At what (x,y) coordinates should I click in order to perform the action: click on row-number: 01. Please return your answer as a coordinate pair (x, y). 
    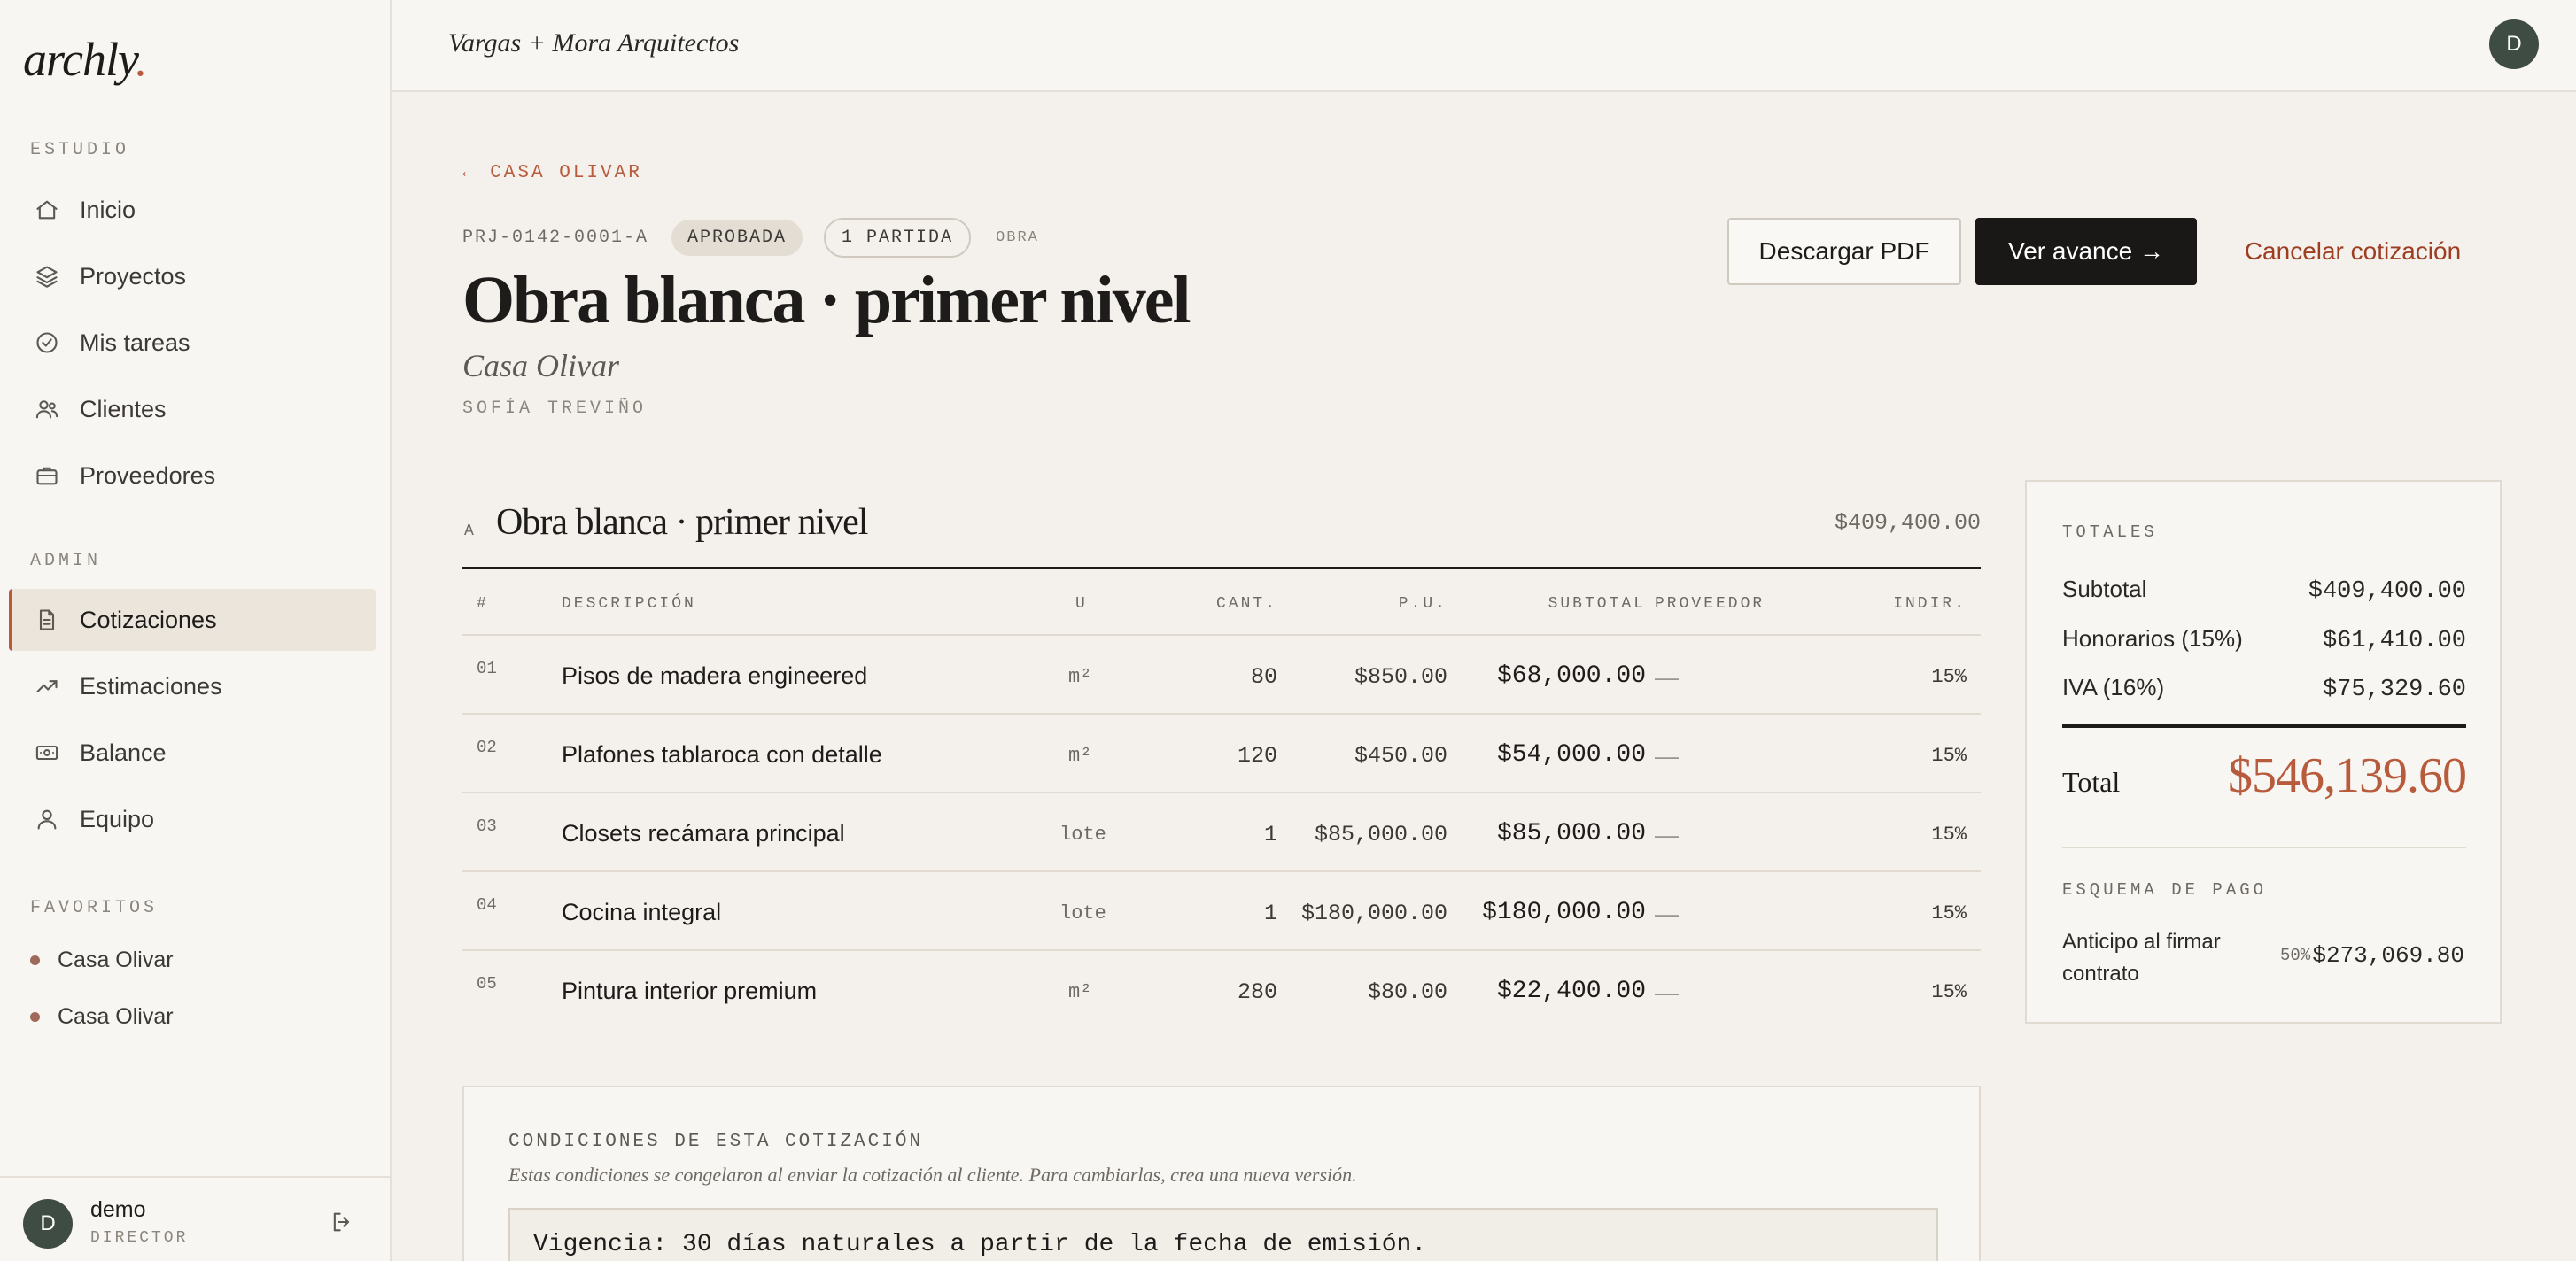
    Looking at the image, I should click on (487, 668).